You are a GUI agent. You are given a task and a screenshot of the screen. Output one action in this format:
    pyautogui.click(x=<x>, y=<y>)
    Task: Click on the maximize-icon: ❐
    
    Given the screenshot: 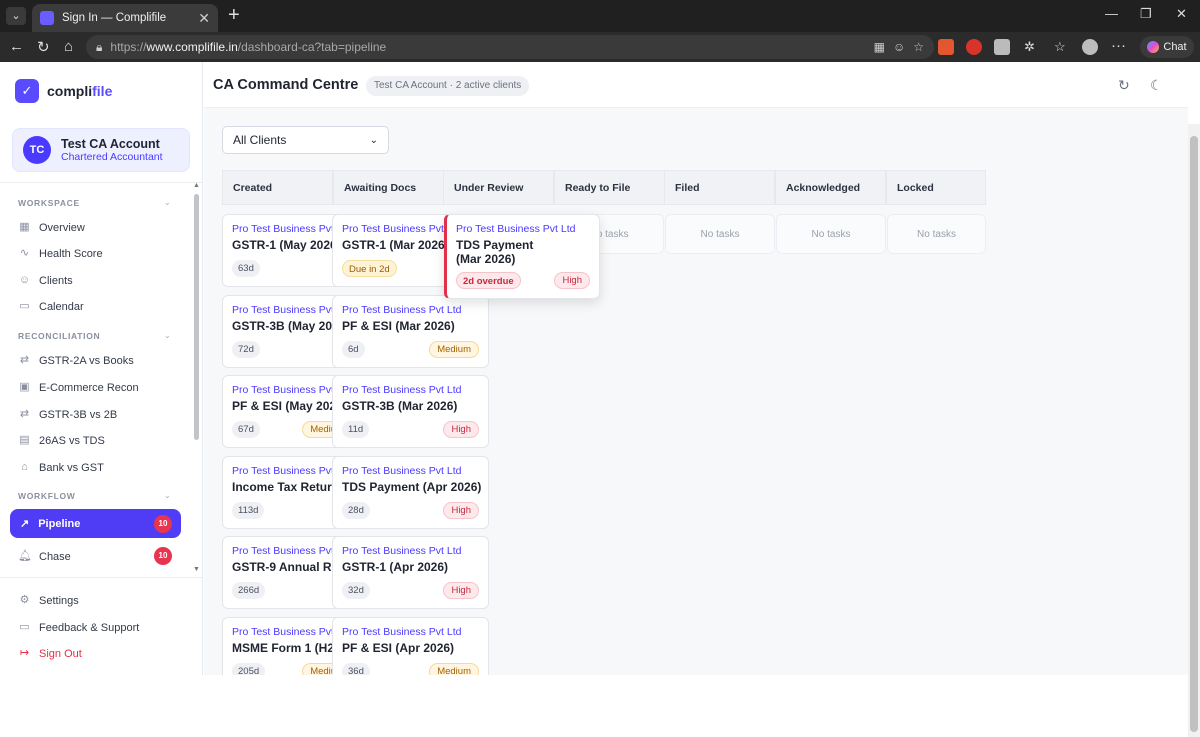 What is the action you would take?
    pyautogui.click(x=1146, y=14)
    